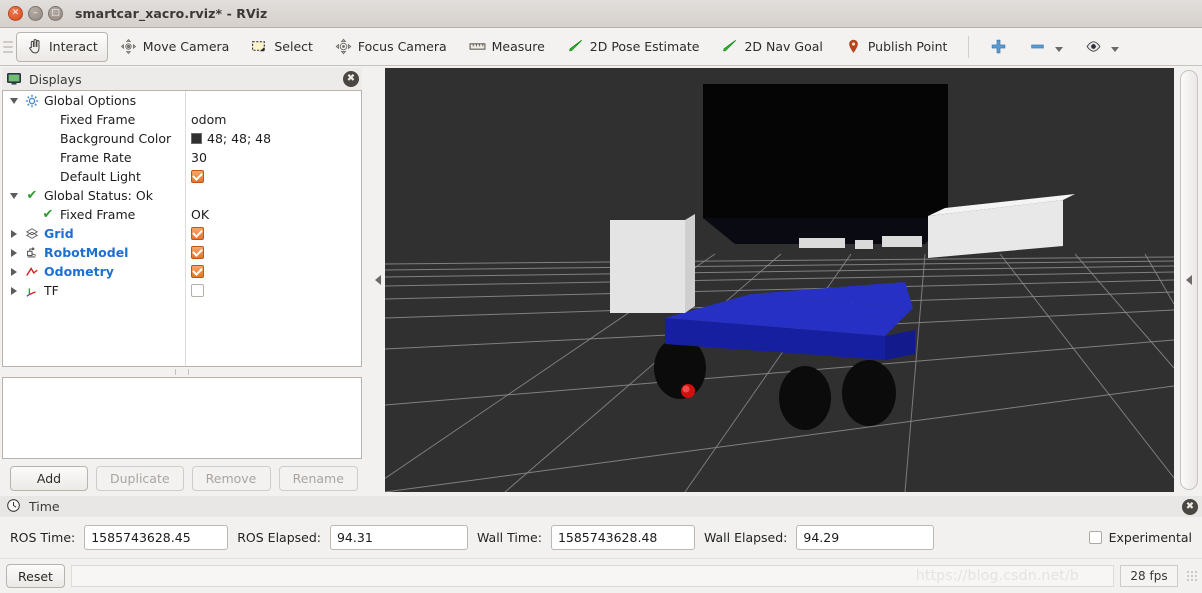 This screenshot has height=593, width=1202. I want to click on time-panel-title: Time, so click(44, 506).